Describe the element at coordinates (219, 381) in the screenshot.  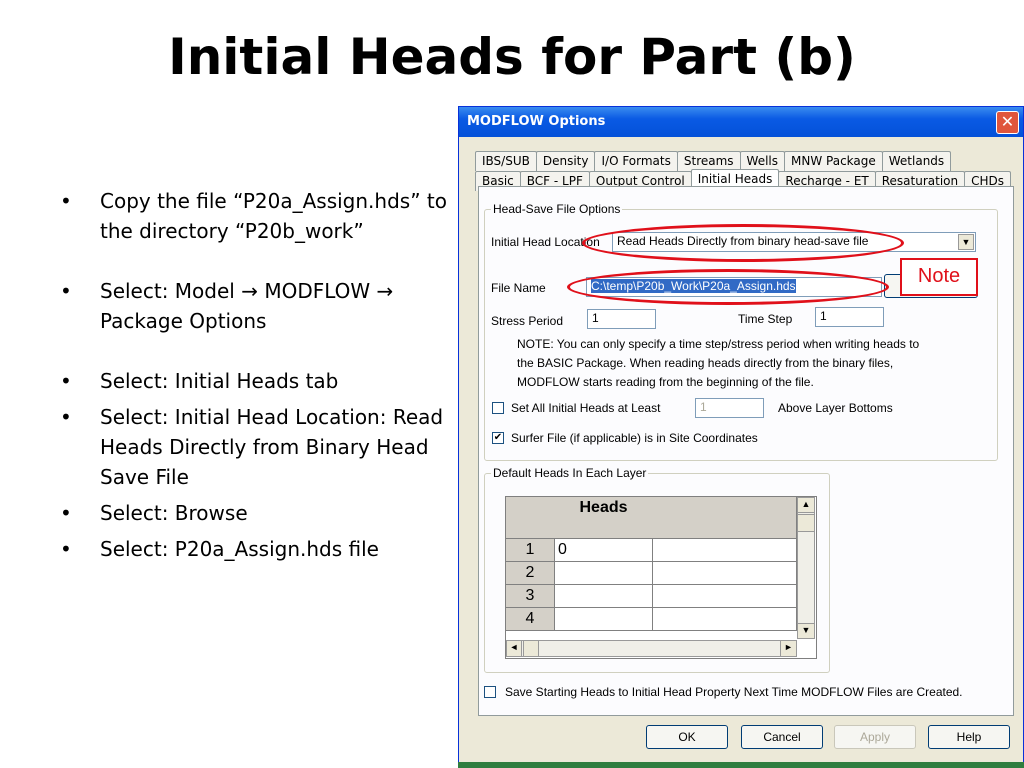
I see `bullet-text: Select: Initial Heads tab` at that location.